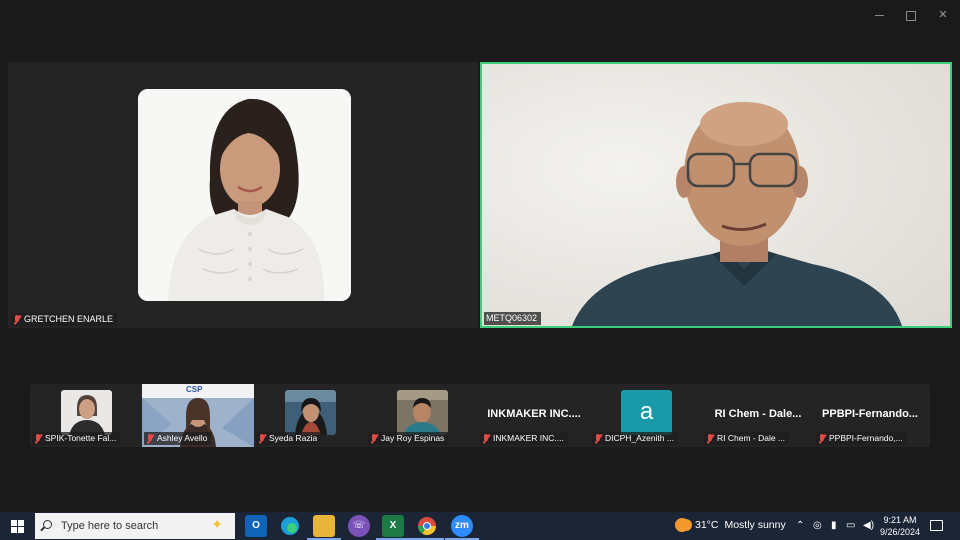  I want to click on clock-date: 9/26/2024, so click(900, 532).